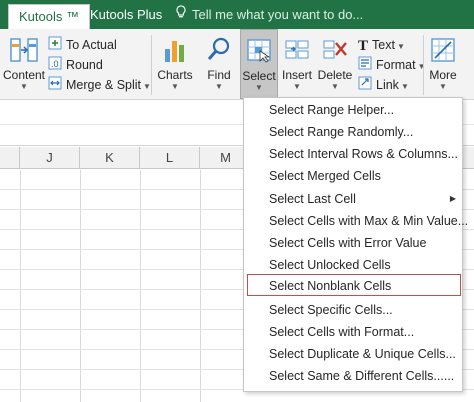 The width and height of the screenshot is (474, 402). What do you see at coordinates (443, 75) in the screenshot?
I see `more-label: More` at bounding box center [443, 75].